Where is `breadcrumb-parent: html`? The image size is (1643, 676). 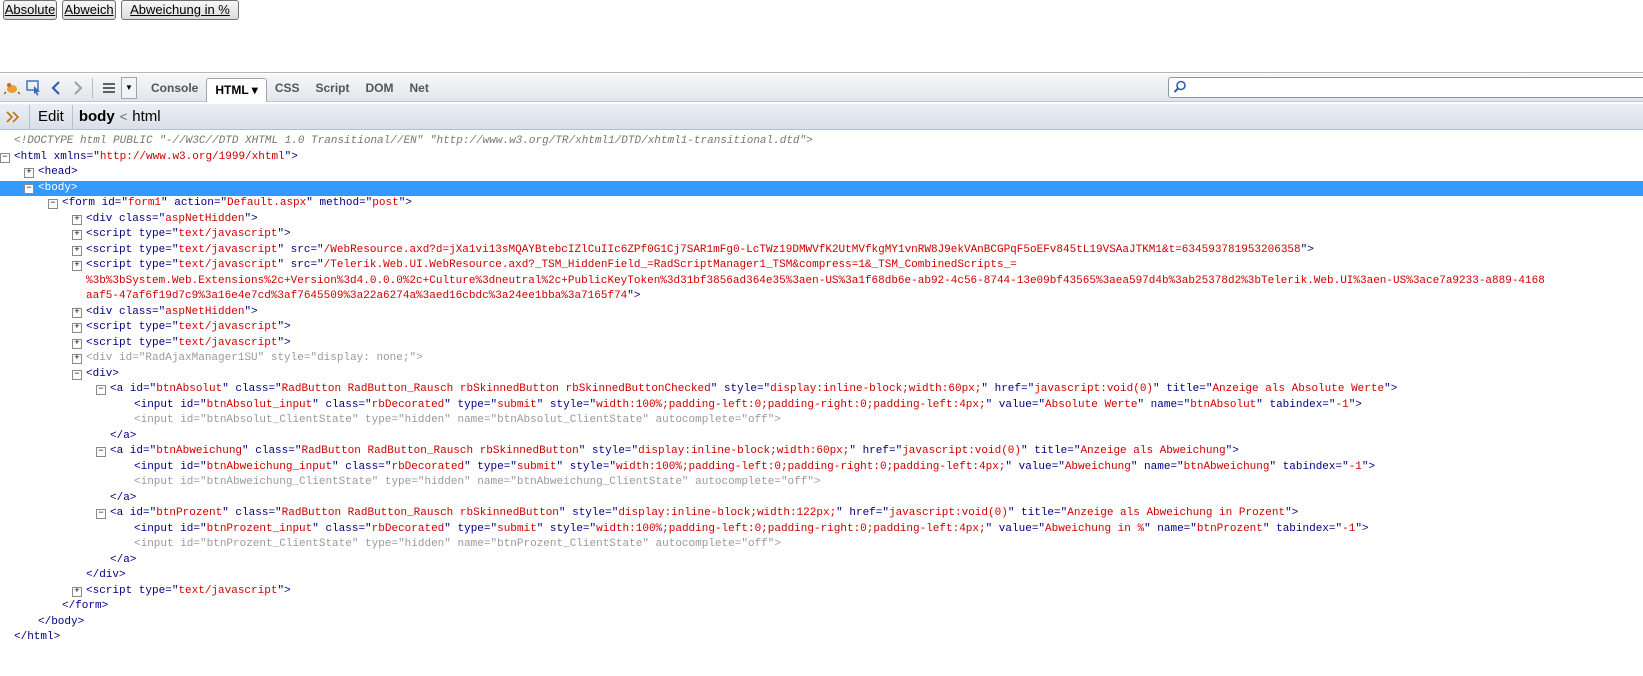 breadcrumb-parent: html is located at coordinates (146, 116).